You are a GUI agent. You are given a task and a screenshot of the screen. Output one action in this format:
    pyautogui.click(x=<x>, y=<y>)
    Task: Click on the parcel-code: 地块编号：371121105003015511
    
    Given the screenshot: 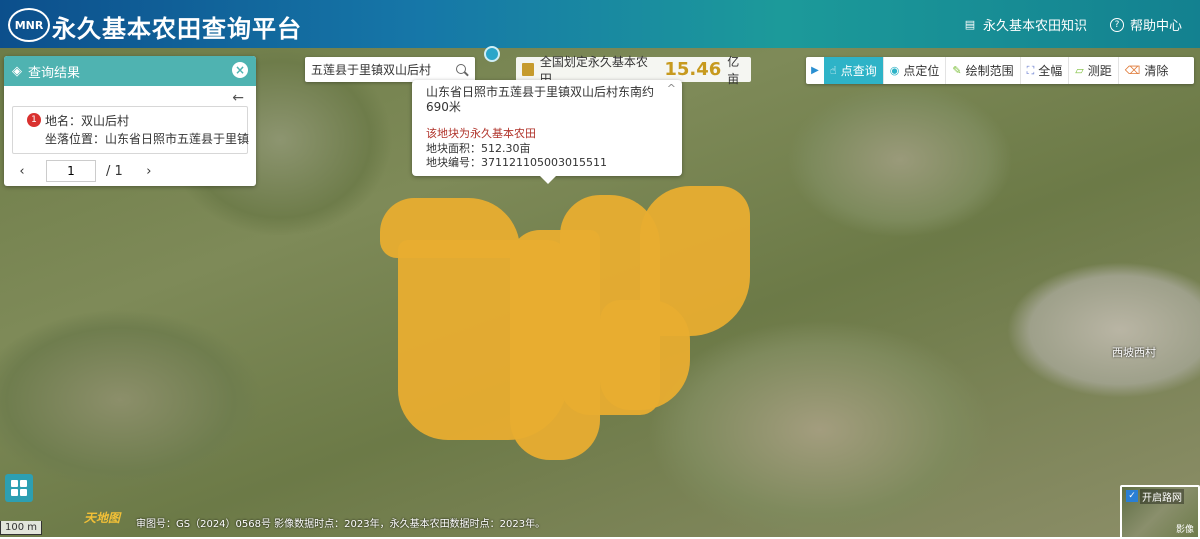 What is the action you would take?
    pyautogui.click(x=516, y=162)
    